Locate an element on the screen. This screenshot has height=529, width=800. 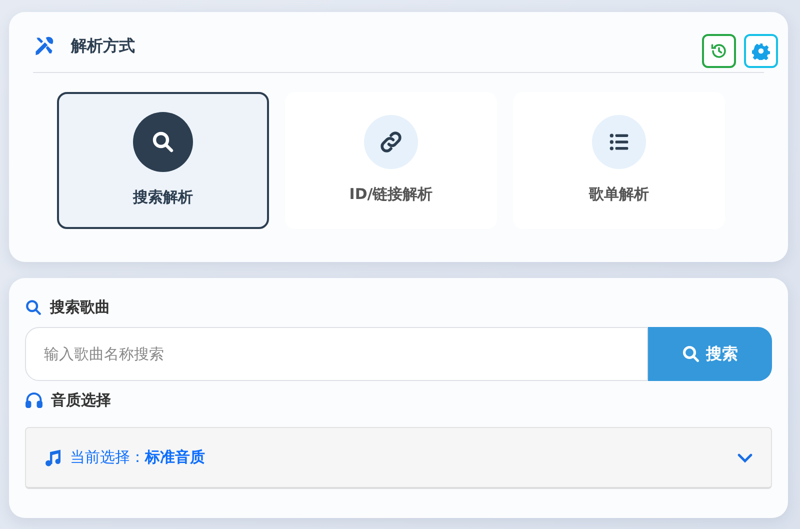
search-field: 输入歌曲名称搜索 is located at coordinates (336, 353).